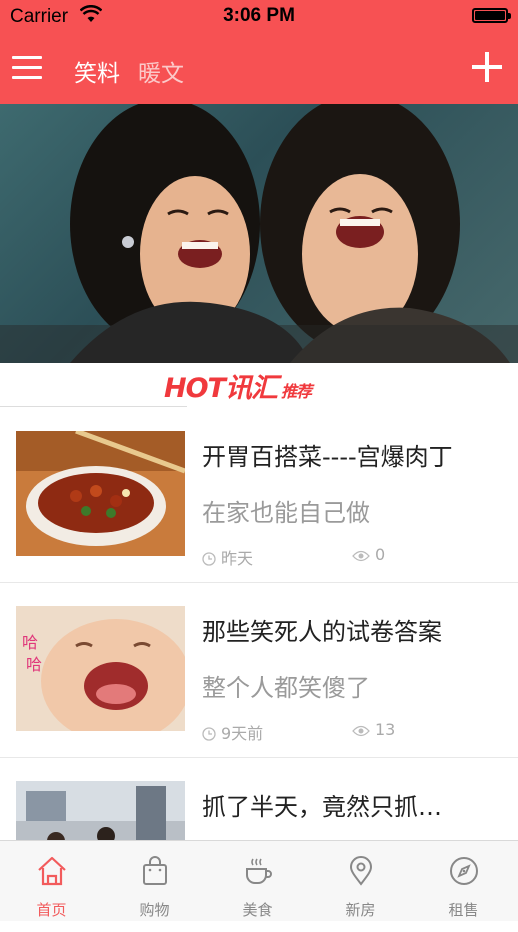 This screenshot has width=518, height=932. I want to click on tab-shopping: 购物, so click(154, 881).